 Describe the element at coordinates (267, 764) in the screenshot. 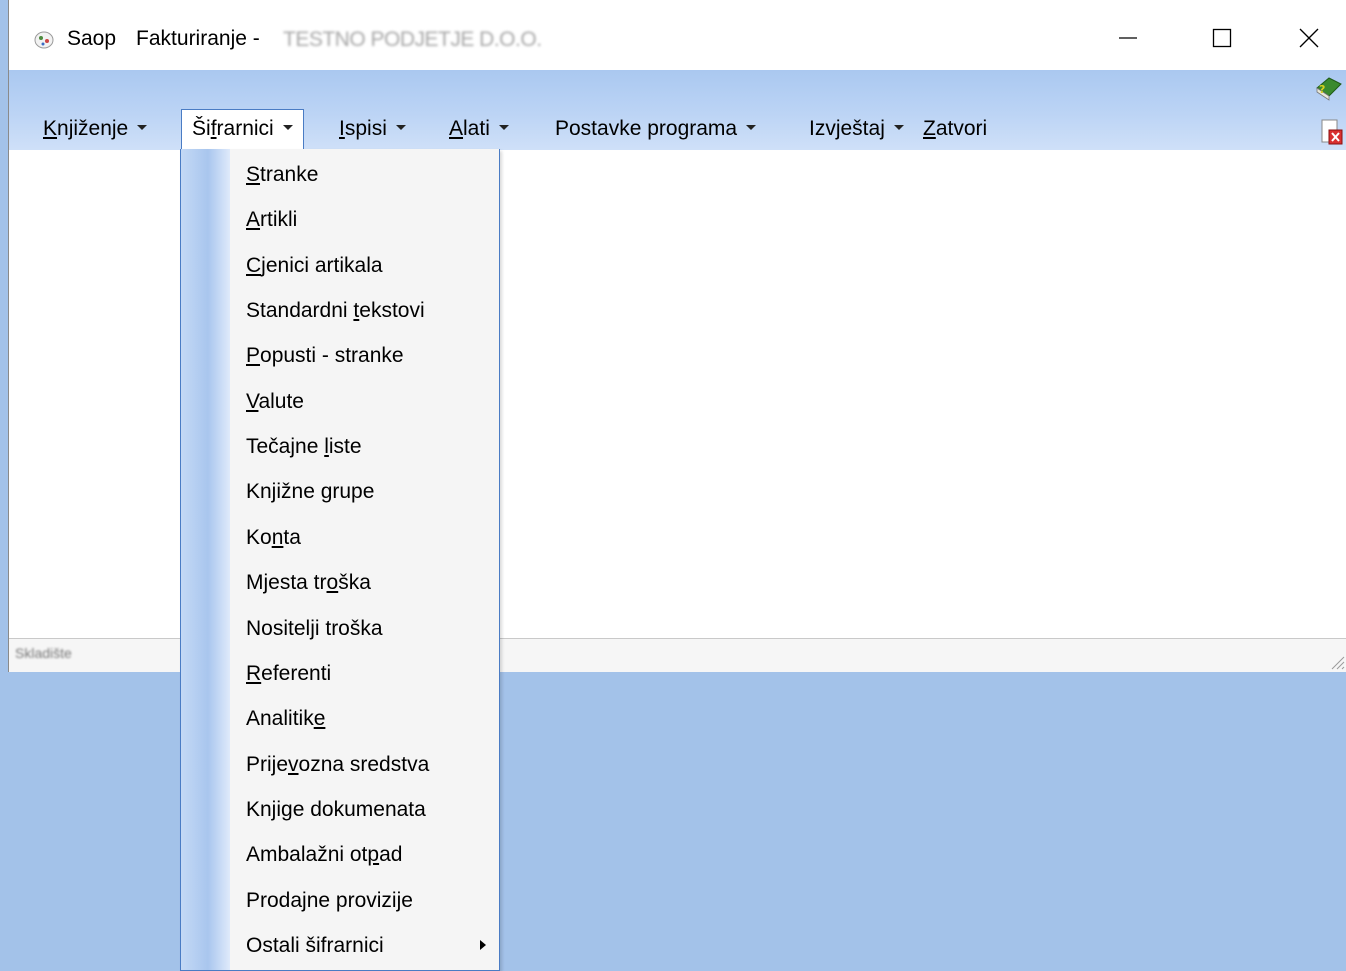

I see `item-label-pre: Prije` at that location.